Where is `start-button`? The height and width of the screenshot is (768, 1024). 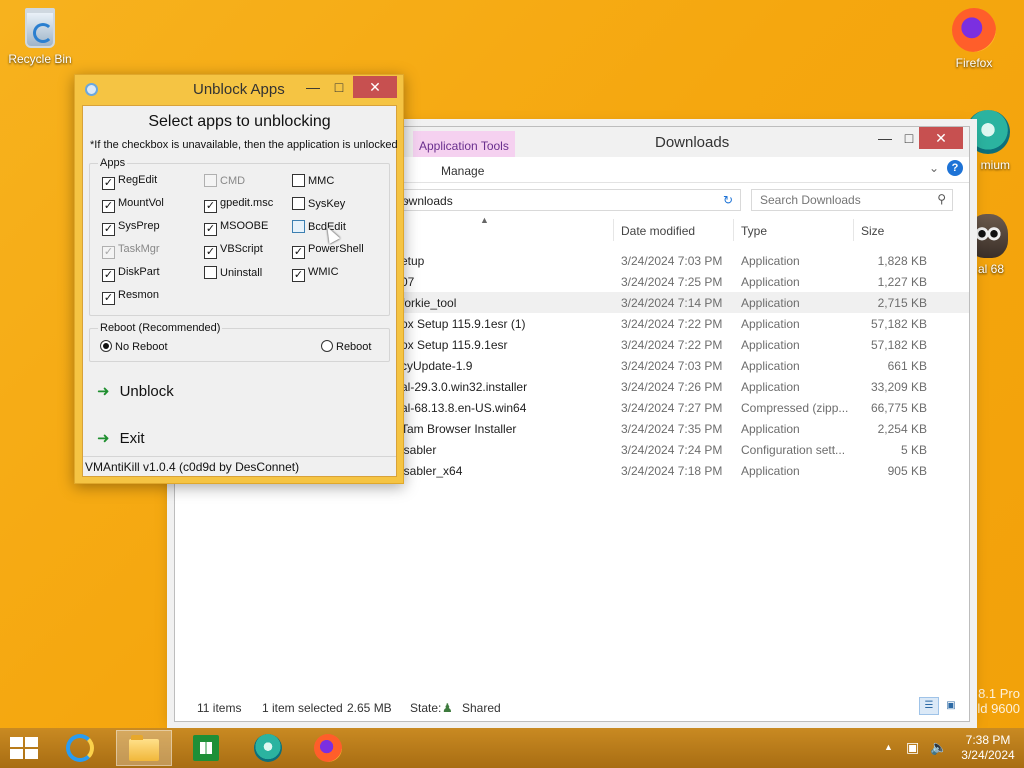
start-button is located at coordinates (23, 748).